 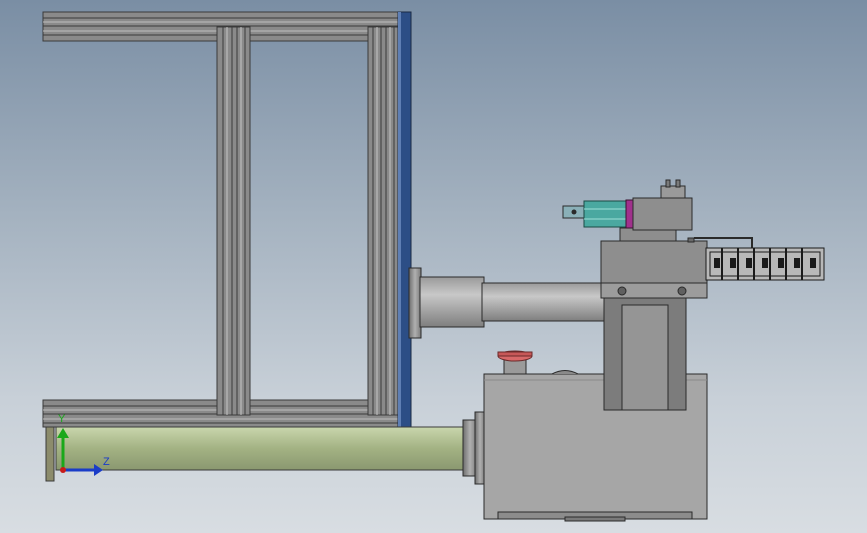 I want to click on frame-right-posts, so click(x=383, y=221).